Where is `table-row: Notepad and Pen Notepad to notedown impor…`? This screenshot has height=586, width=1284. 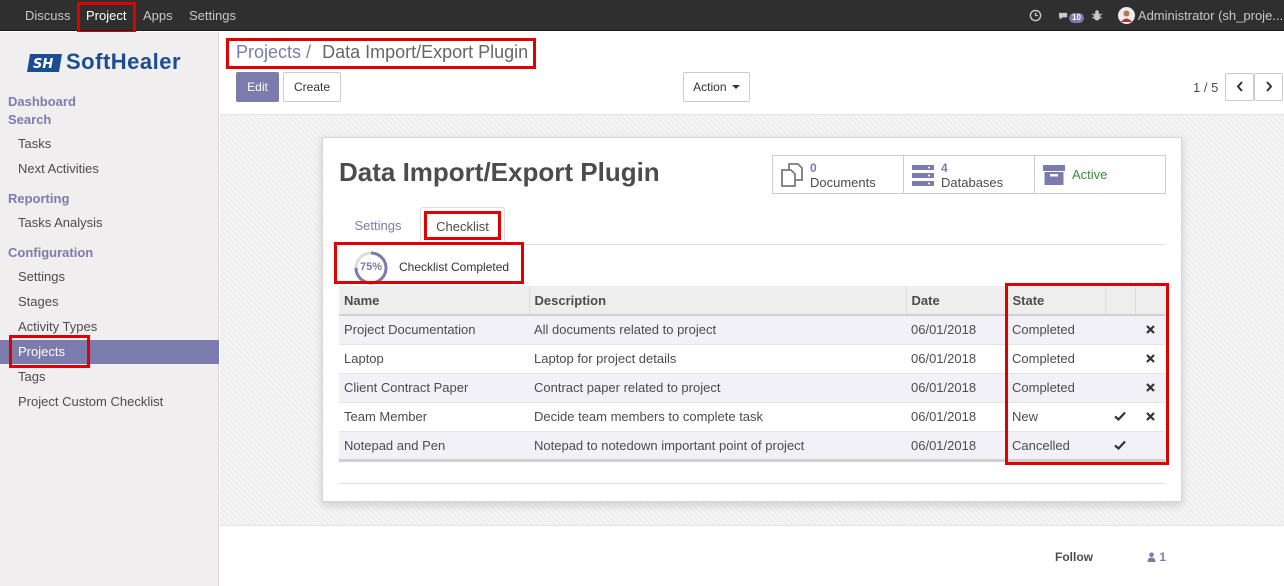
table-row: Notepad and Pen Notepad to notedown impor… is located at coordinates (752, 446).